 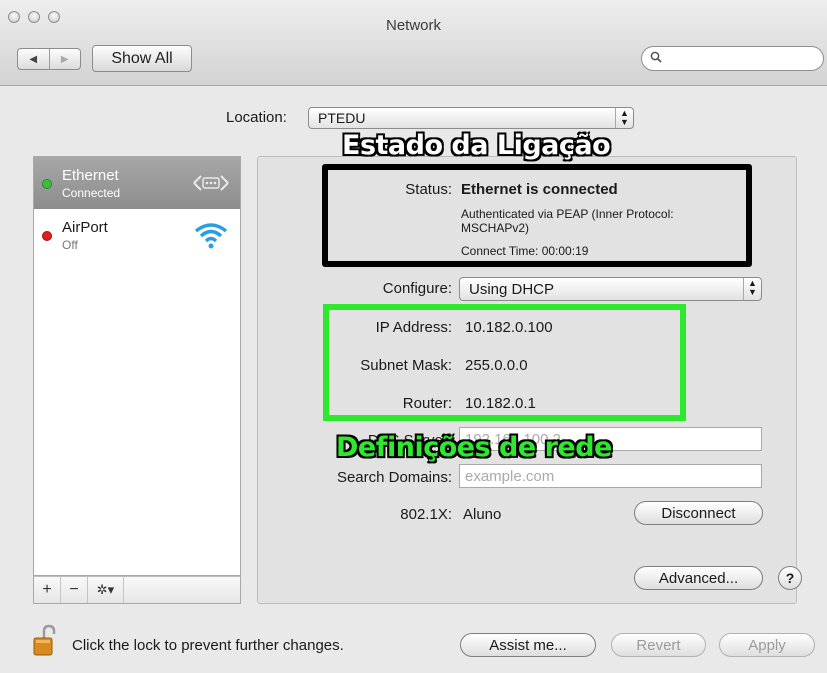 I want to click on service-status: Connected, so click(x=91, y=193).